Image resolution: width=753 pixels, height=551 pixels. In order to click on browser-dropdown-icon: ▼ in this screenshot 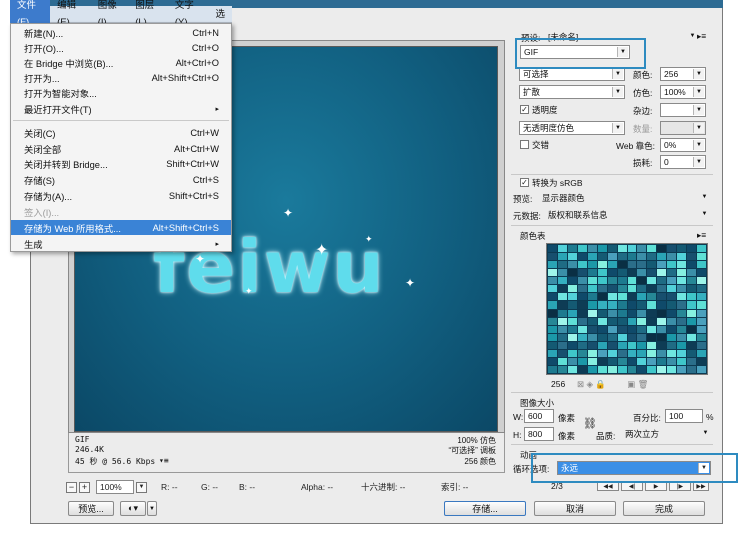, I will do `click(152, 508)`.